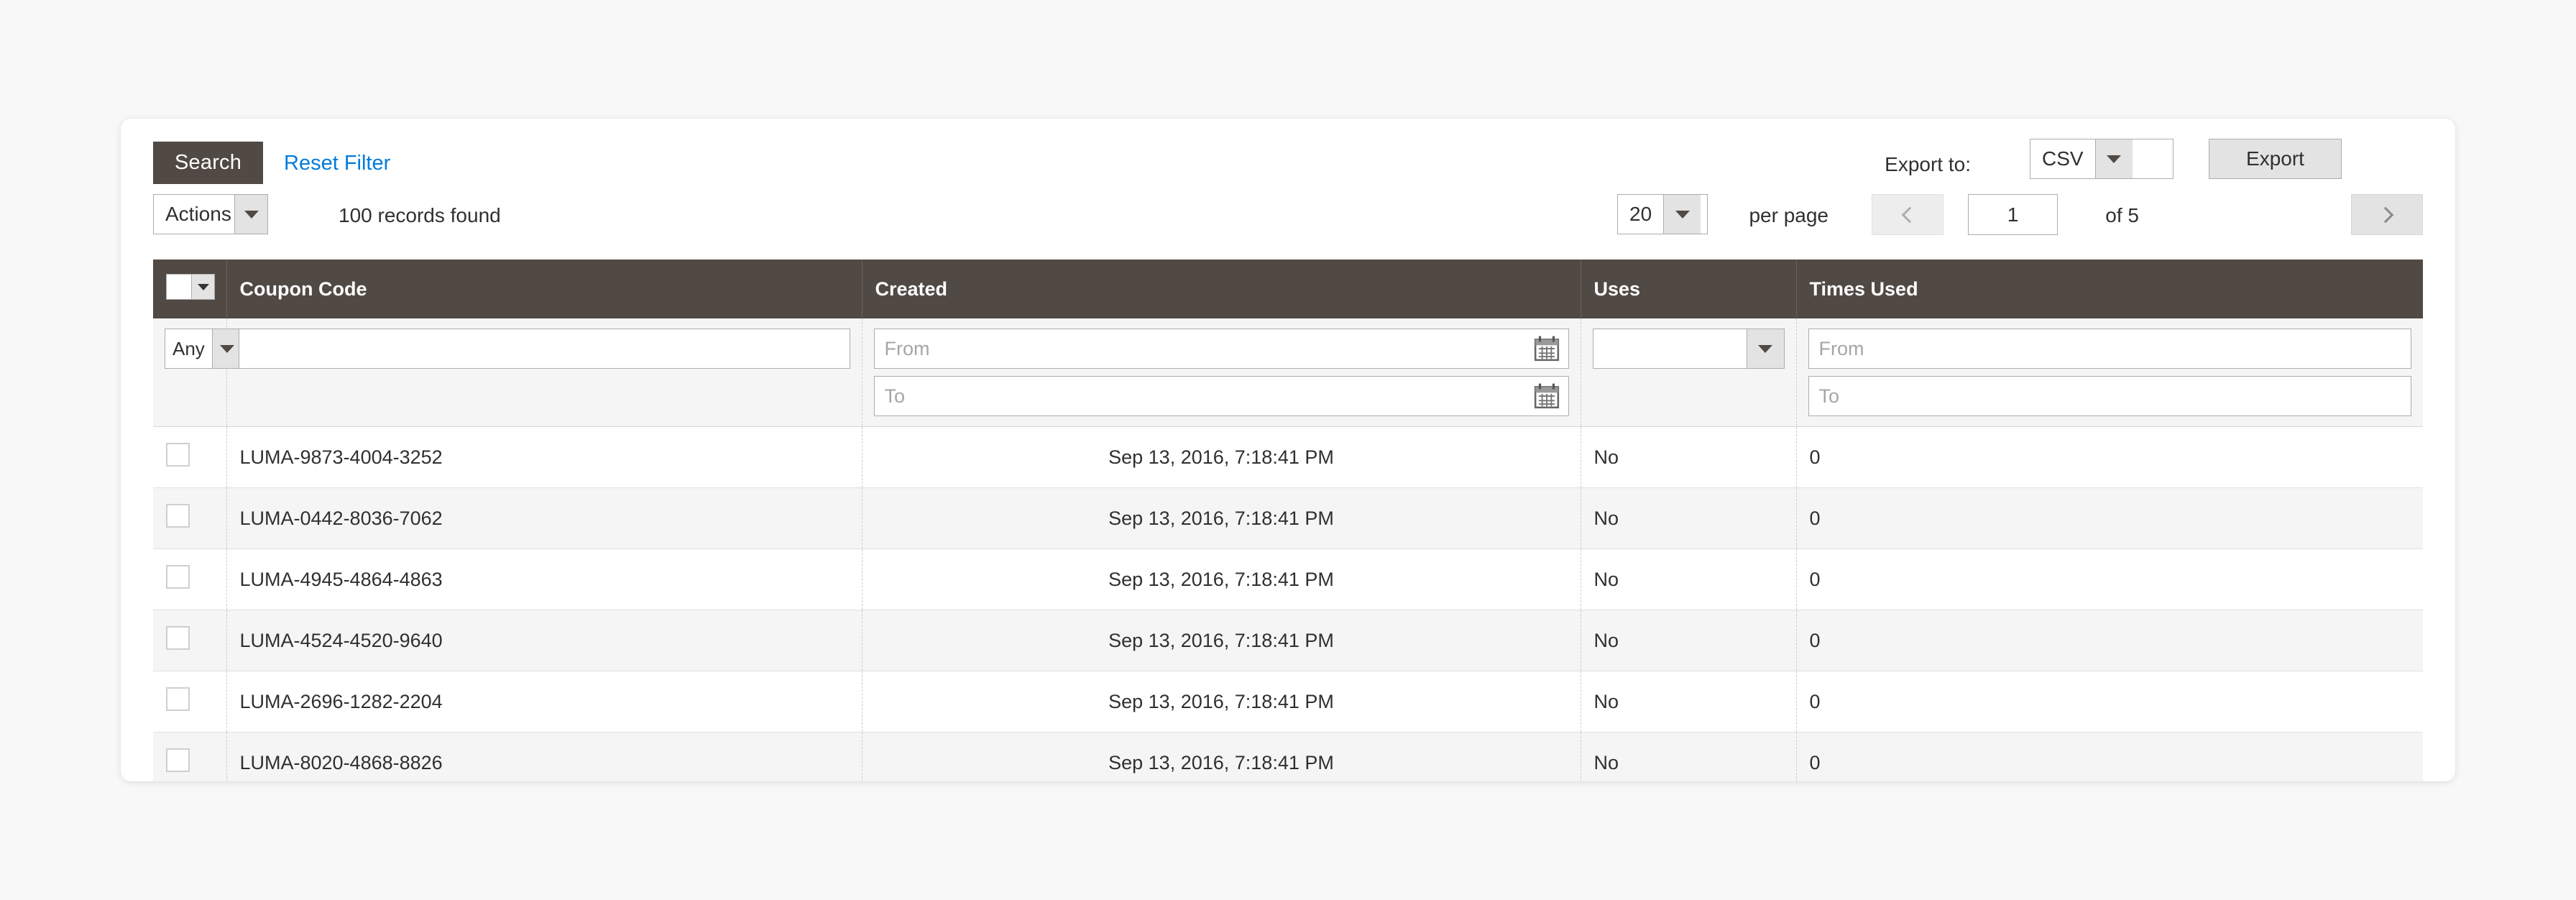 The image size is (2576, 900). I want to click on per-page-label: per page, so click(1788, 215).